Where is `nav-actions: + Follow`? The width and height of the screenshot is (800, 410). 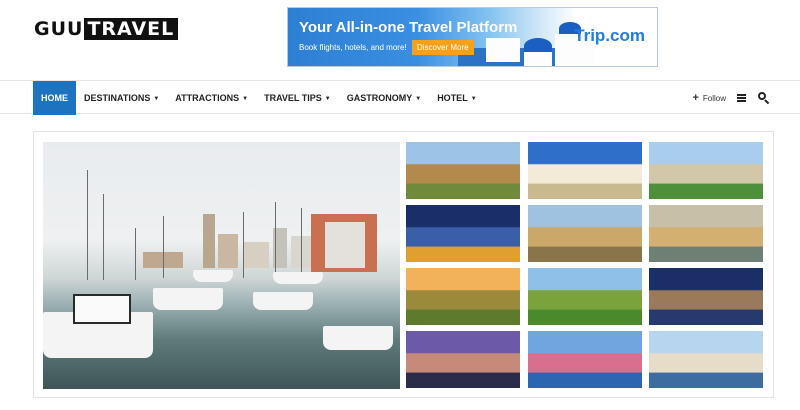
nav-actions: + Follow is located at coordinates (731, 98).